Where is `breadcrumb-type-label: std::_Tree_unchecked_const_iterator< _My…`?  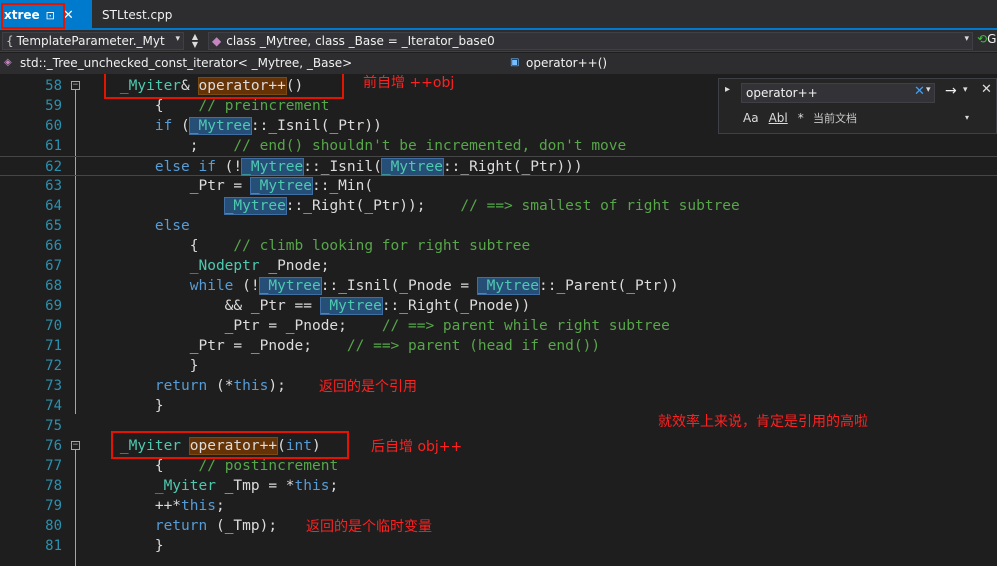 breadcrumb-type-label: std::_Tree_unchecked_const_iterator< _My… is located at coordinates (186, 63).